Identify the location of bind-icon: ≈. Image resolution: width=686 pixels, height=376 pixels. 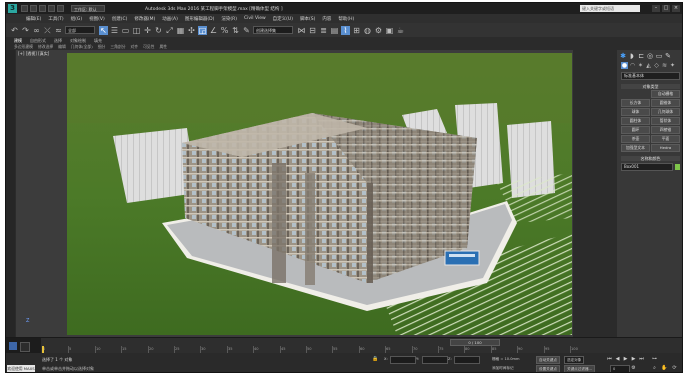
(58, 30).